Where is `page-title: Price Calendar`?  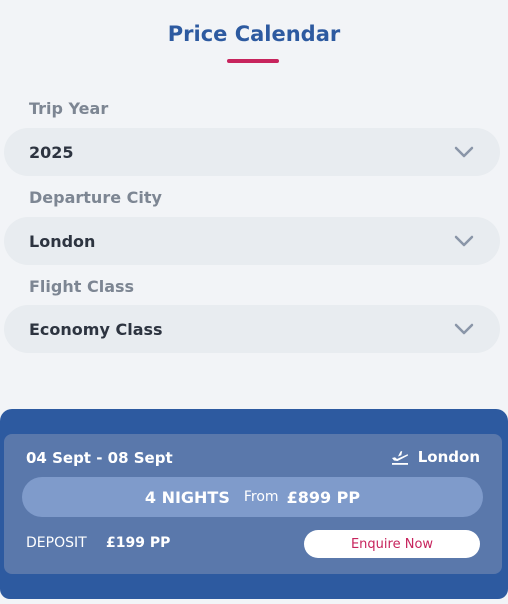 page-title: Price Calendar is located at coordinates (254, 34).